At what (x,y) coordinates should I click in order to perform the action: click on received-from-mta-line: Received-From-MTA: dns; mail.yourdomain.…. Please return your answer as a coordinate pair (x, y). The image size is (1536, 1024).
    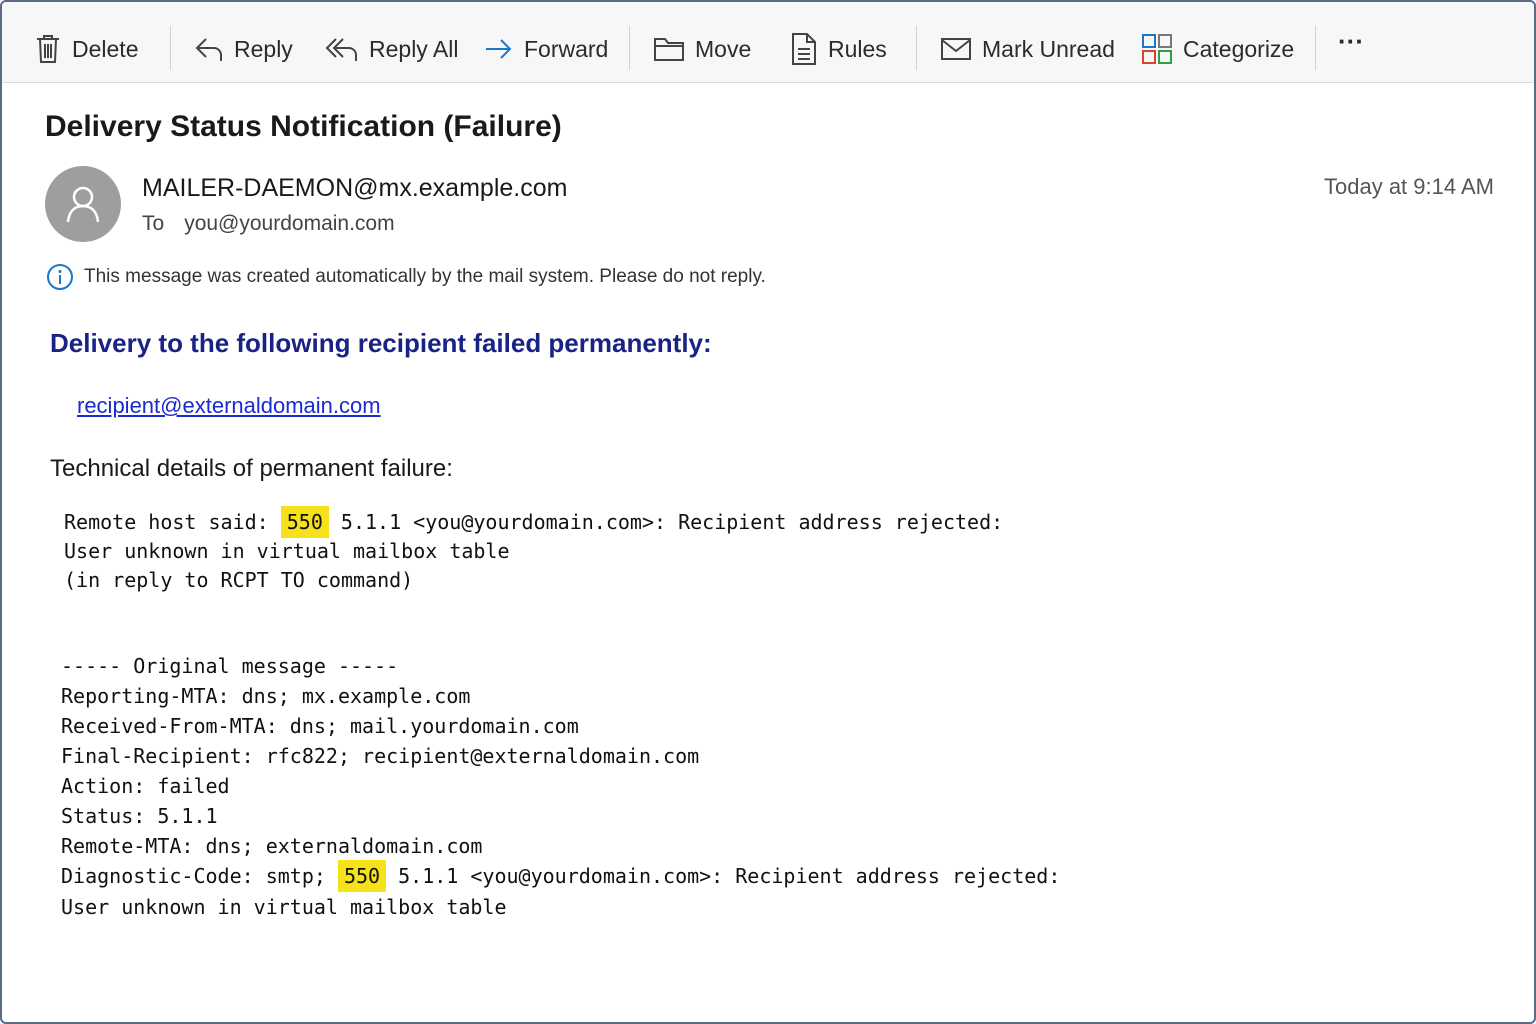
    Looking at the image, I should click on (320, 726).